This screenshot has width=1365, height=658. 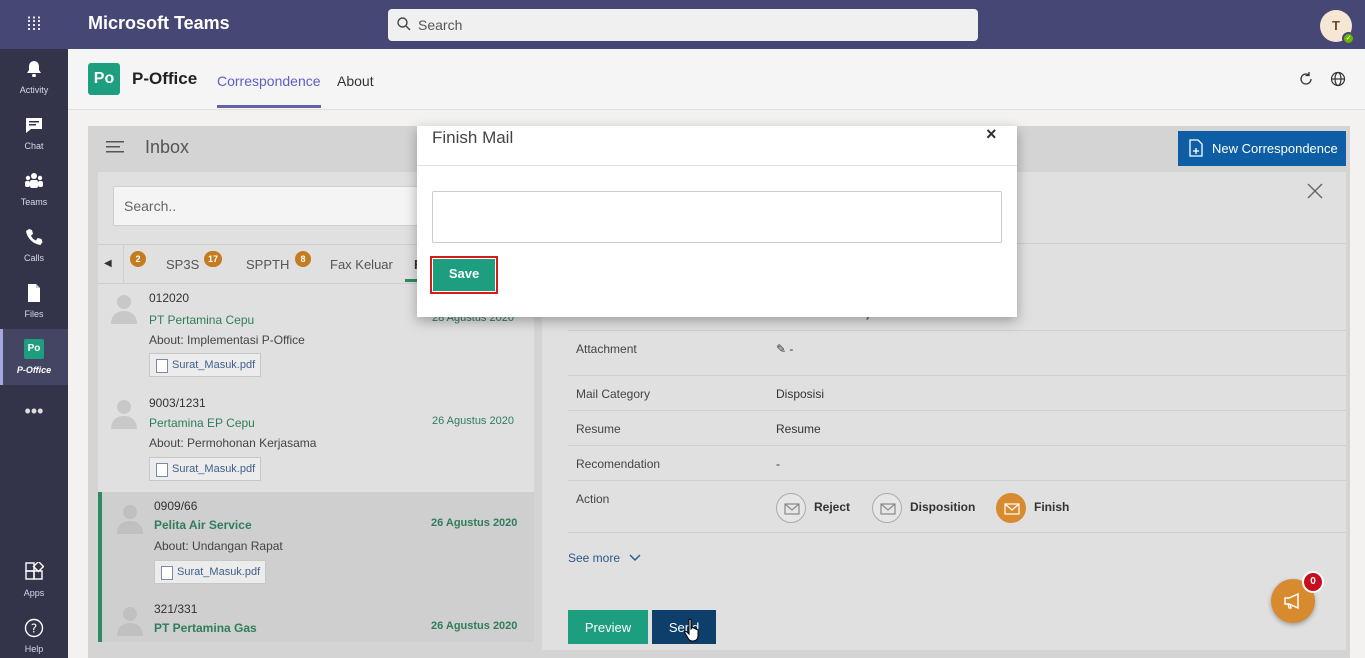 What do you see at coordinates (182, 264) in the screenshot?
I see `tab-sp3s: SP3S` at bounding box center [182, 264].